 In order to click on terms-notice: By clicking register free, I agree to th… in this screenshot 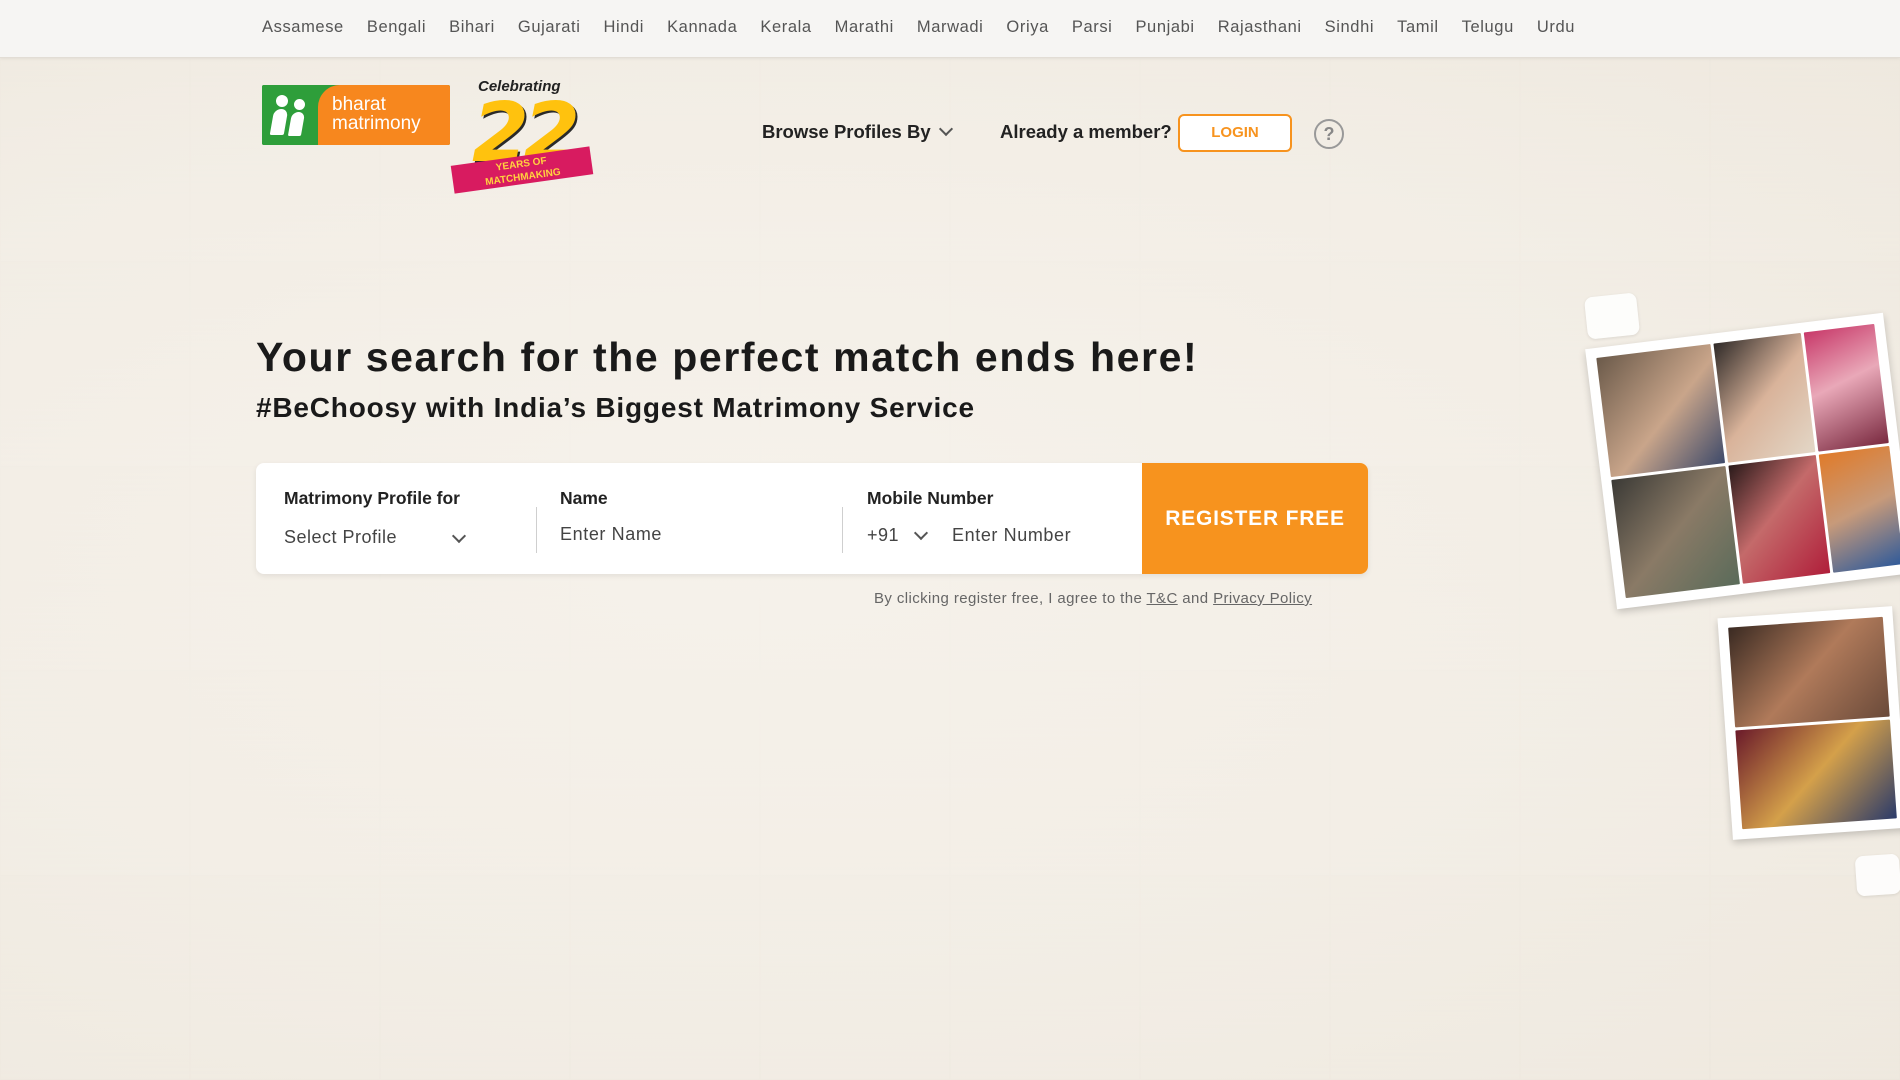, I will do `click(1093, 598)`.